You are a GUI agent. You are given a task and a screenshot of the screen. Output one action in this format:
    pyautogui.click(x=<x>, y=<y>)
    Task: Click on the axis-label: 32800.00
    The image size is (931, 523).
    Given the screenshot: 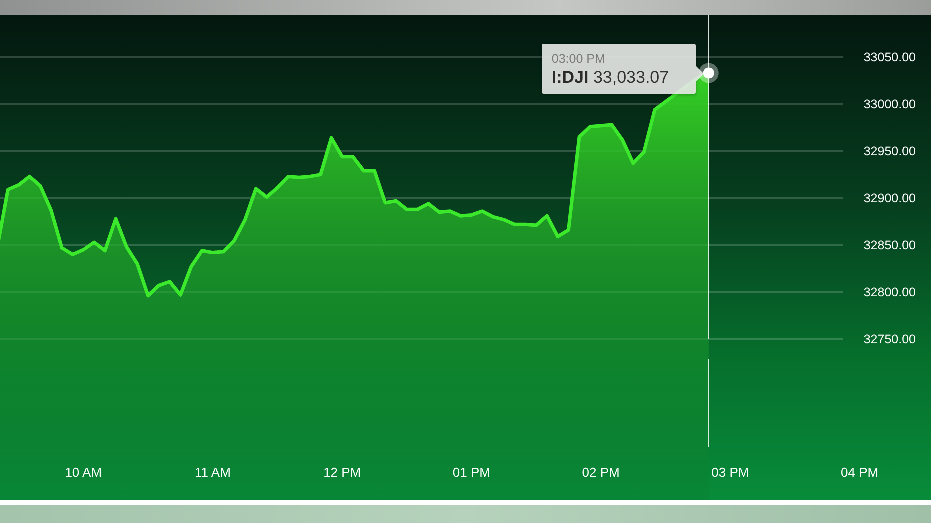 What is the action you would take?
    pyautogui.click(x=890, y=292)
    